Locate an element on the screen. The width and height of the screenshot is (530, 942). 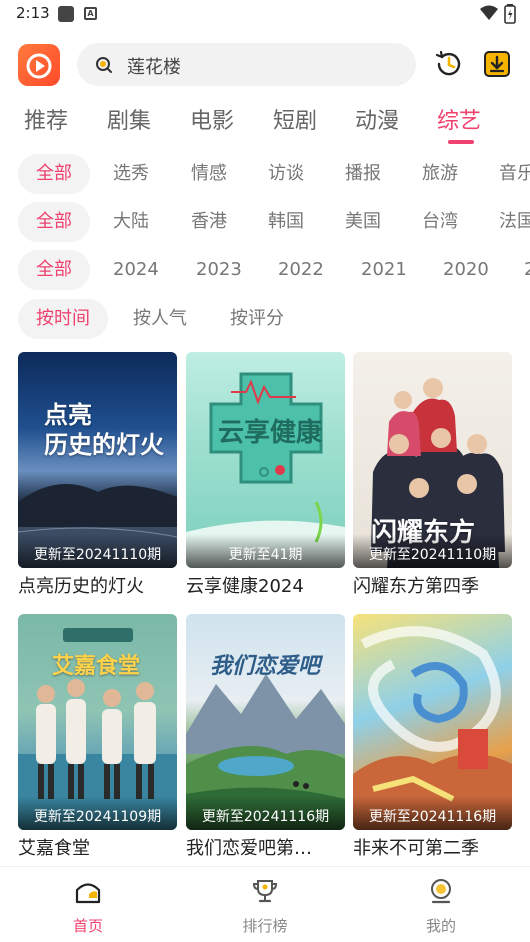
show-poster: 更新至20241116期 is located at coordinates (432, 722).